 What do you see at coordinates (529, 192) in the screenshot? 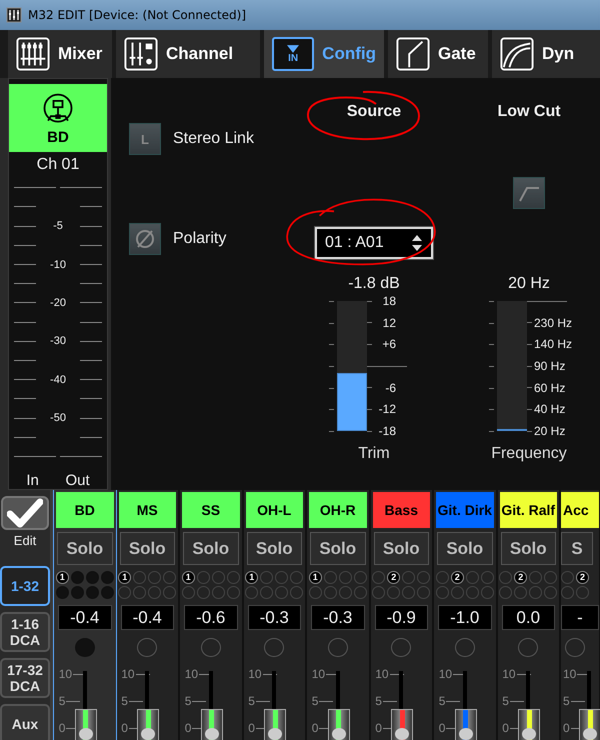
I see `low-cut-toggle` at bounding box center [529, 192].